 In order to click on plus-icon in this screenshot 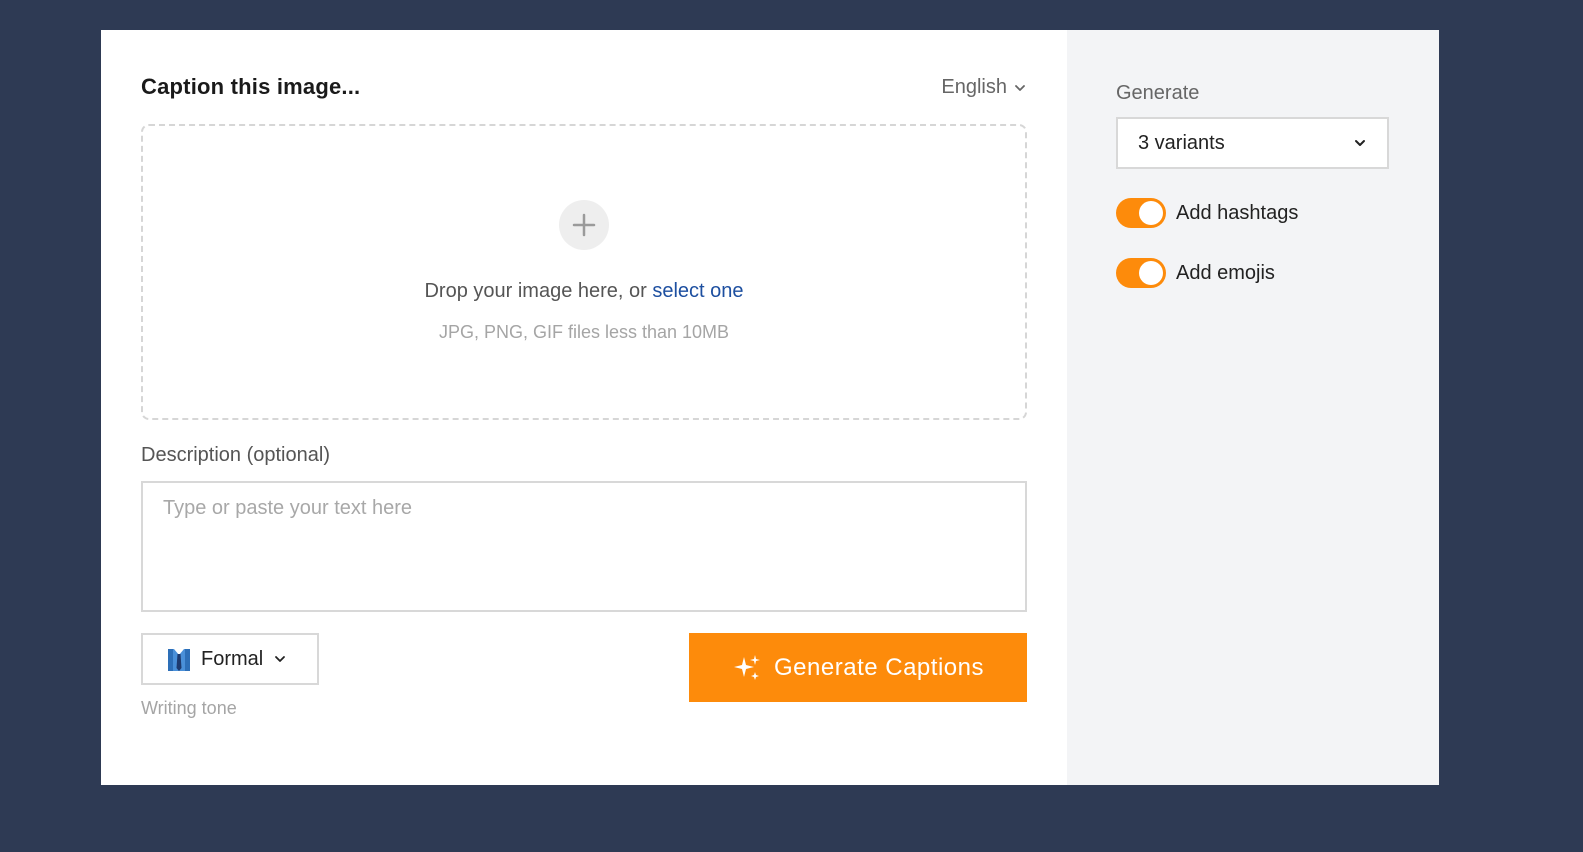, I will do `click(584, 225)`.